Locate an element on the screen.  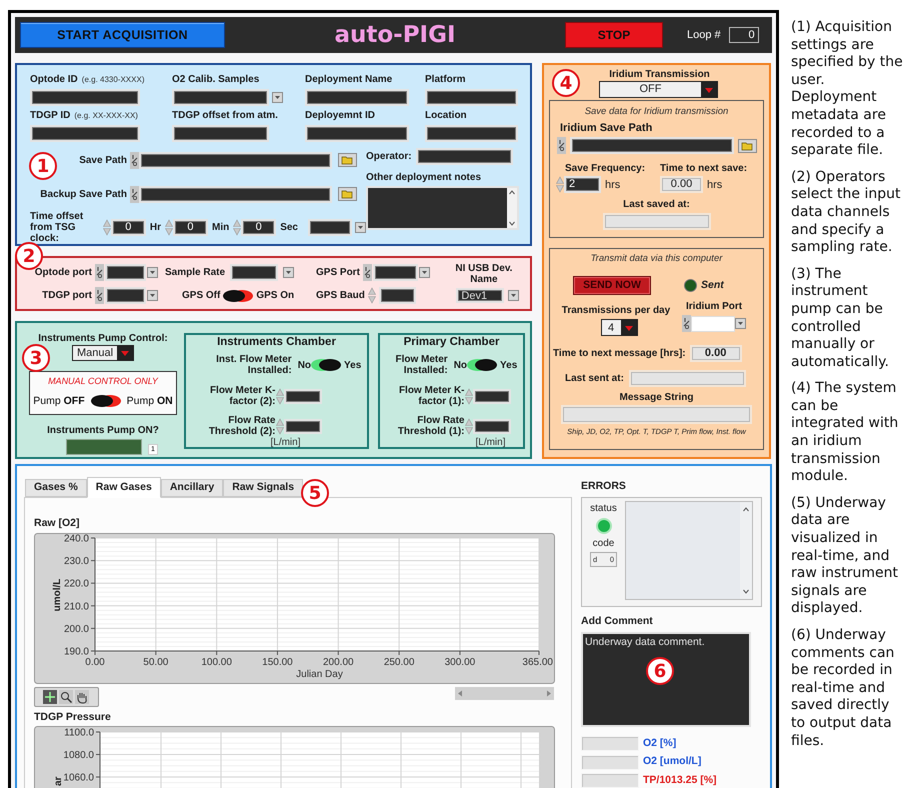
field-label: Flow Meter K-factor (2): is located at coordinates (242, 396).